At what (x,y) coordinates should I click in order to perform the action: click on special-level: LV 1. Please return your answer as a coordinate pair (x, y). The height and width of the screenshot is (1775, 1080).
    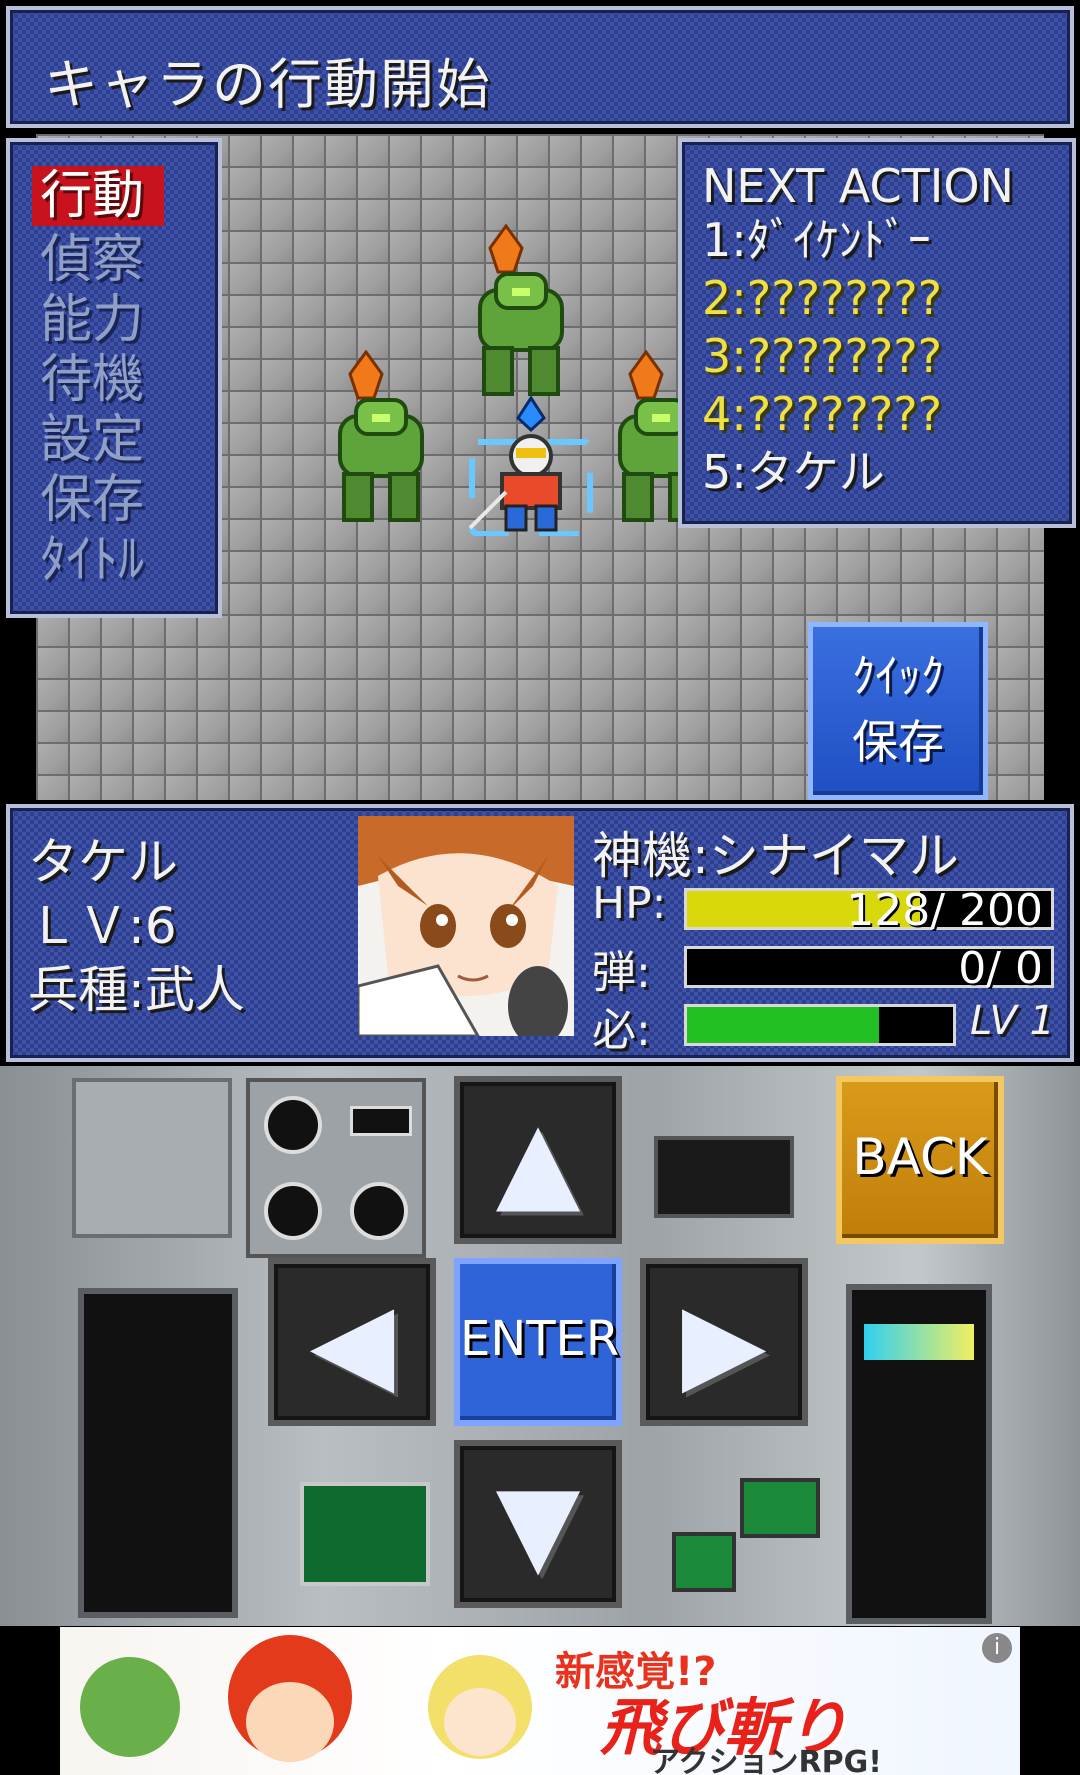
    Looking at the image, I should click on (1012, 1021).